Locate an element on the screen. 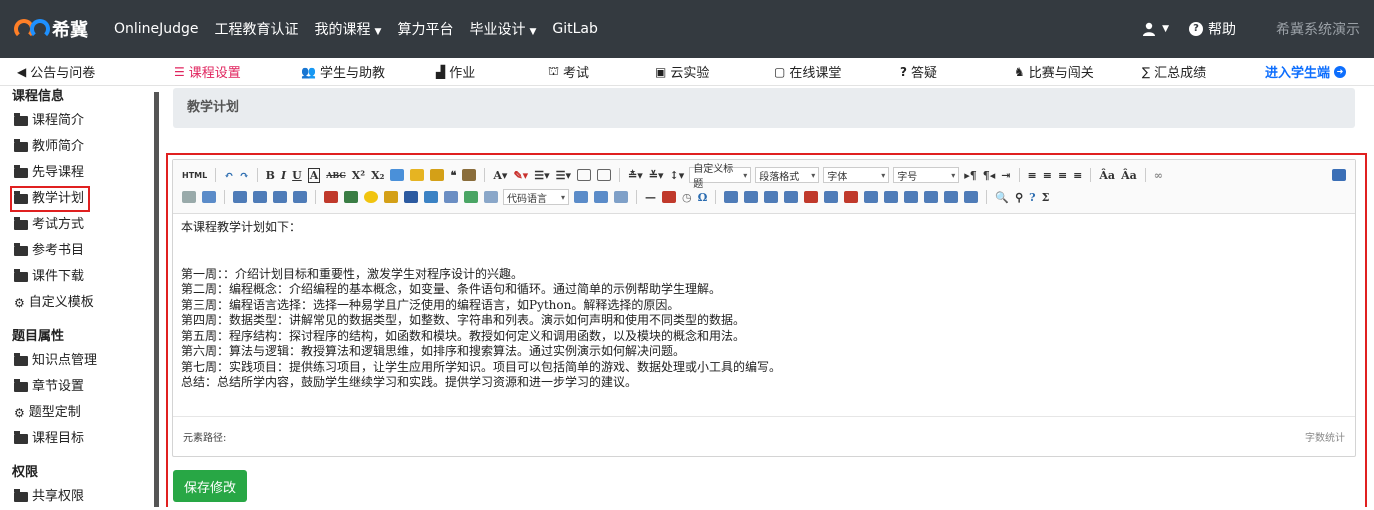  tab-exam: ⛫ 考试 is located at coordinates (568, 72).